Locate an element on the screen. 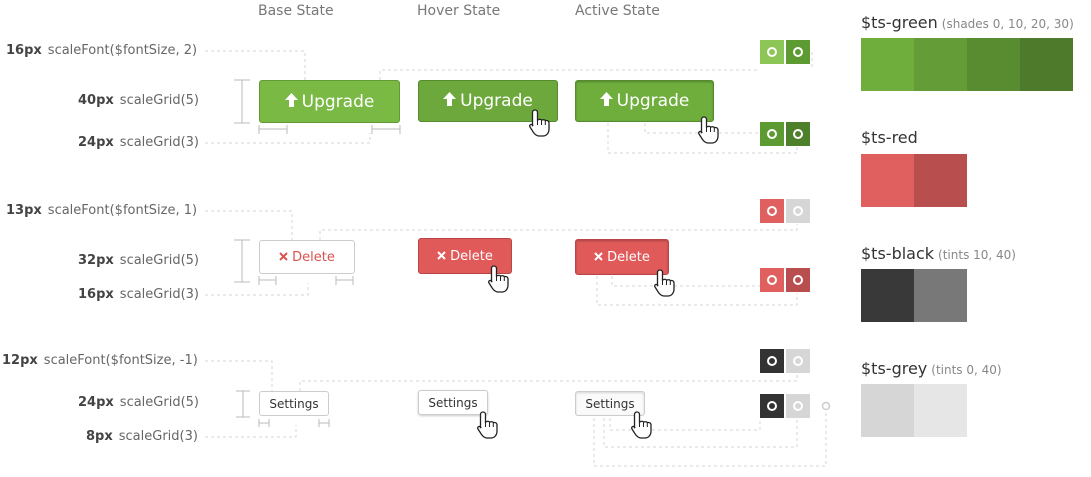 The height and width of the screenshot is (477, 1091). spec-padding-green: 24px scaleGrid(3) is located at coordinates (138, 142).